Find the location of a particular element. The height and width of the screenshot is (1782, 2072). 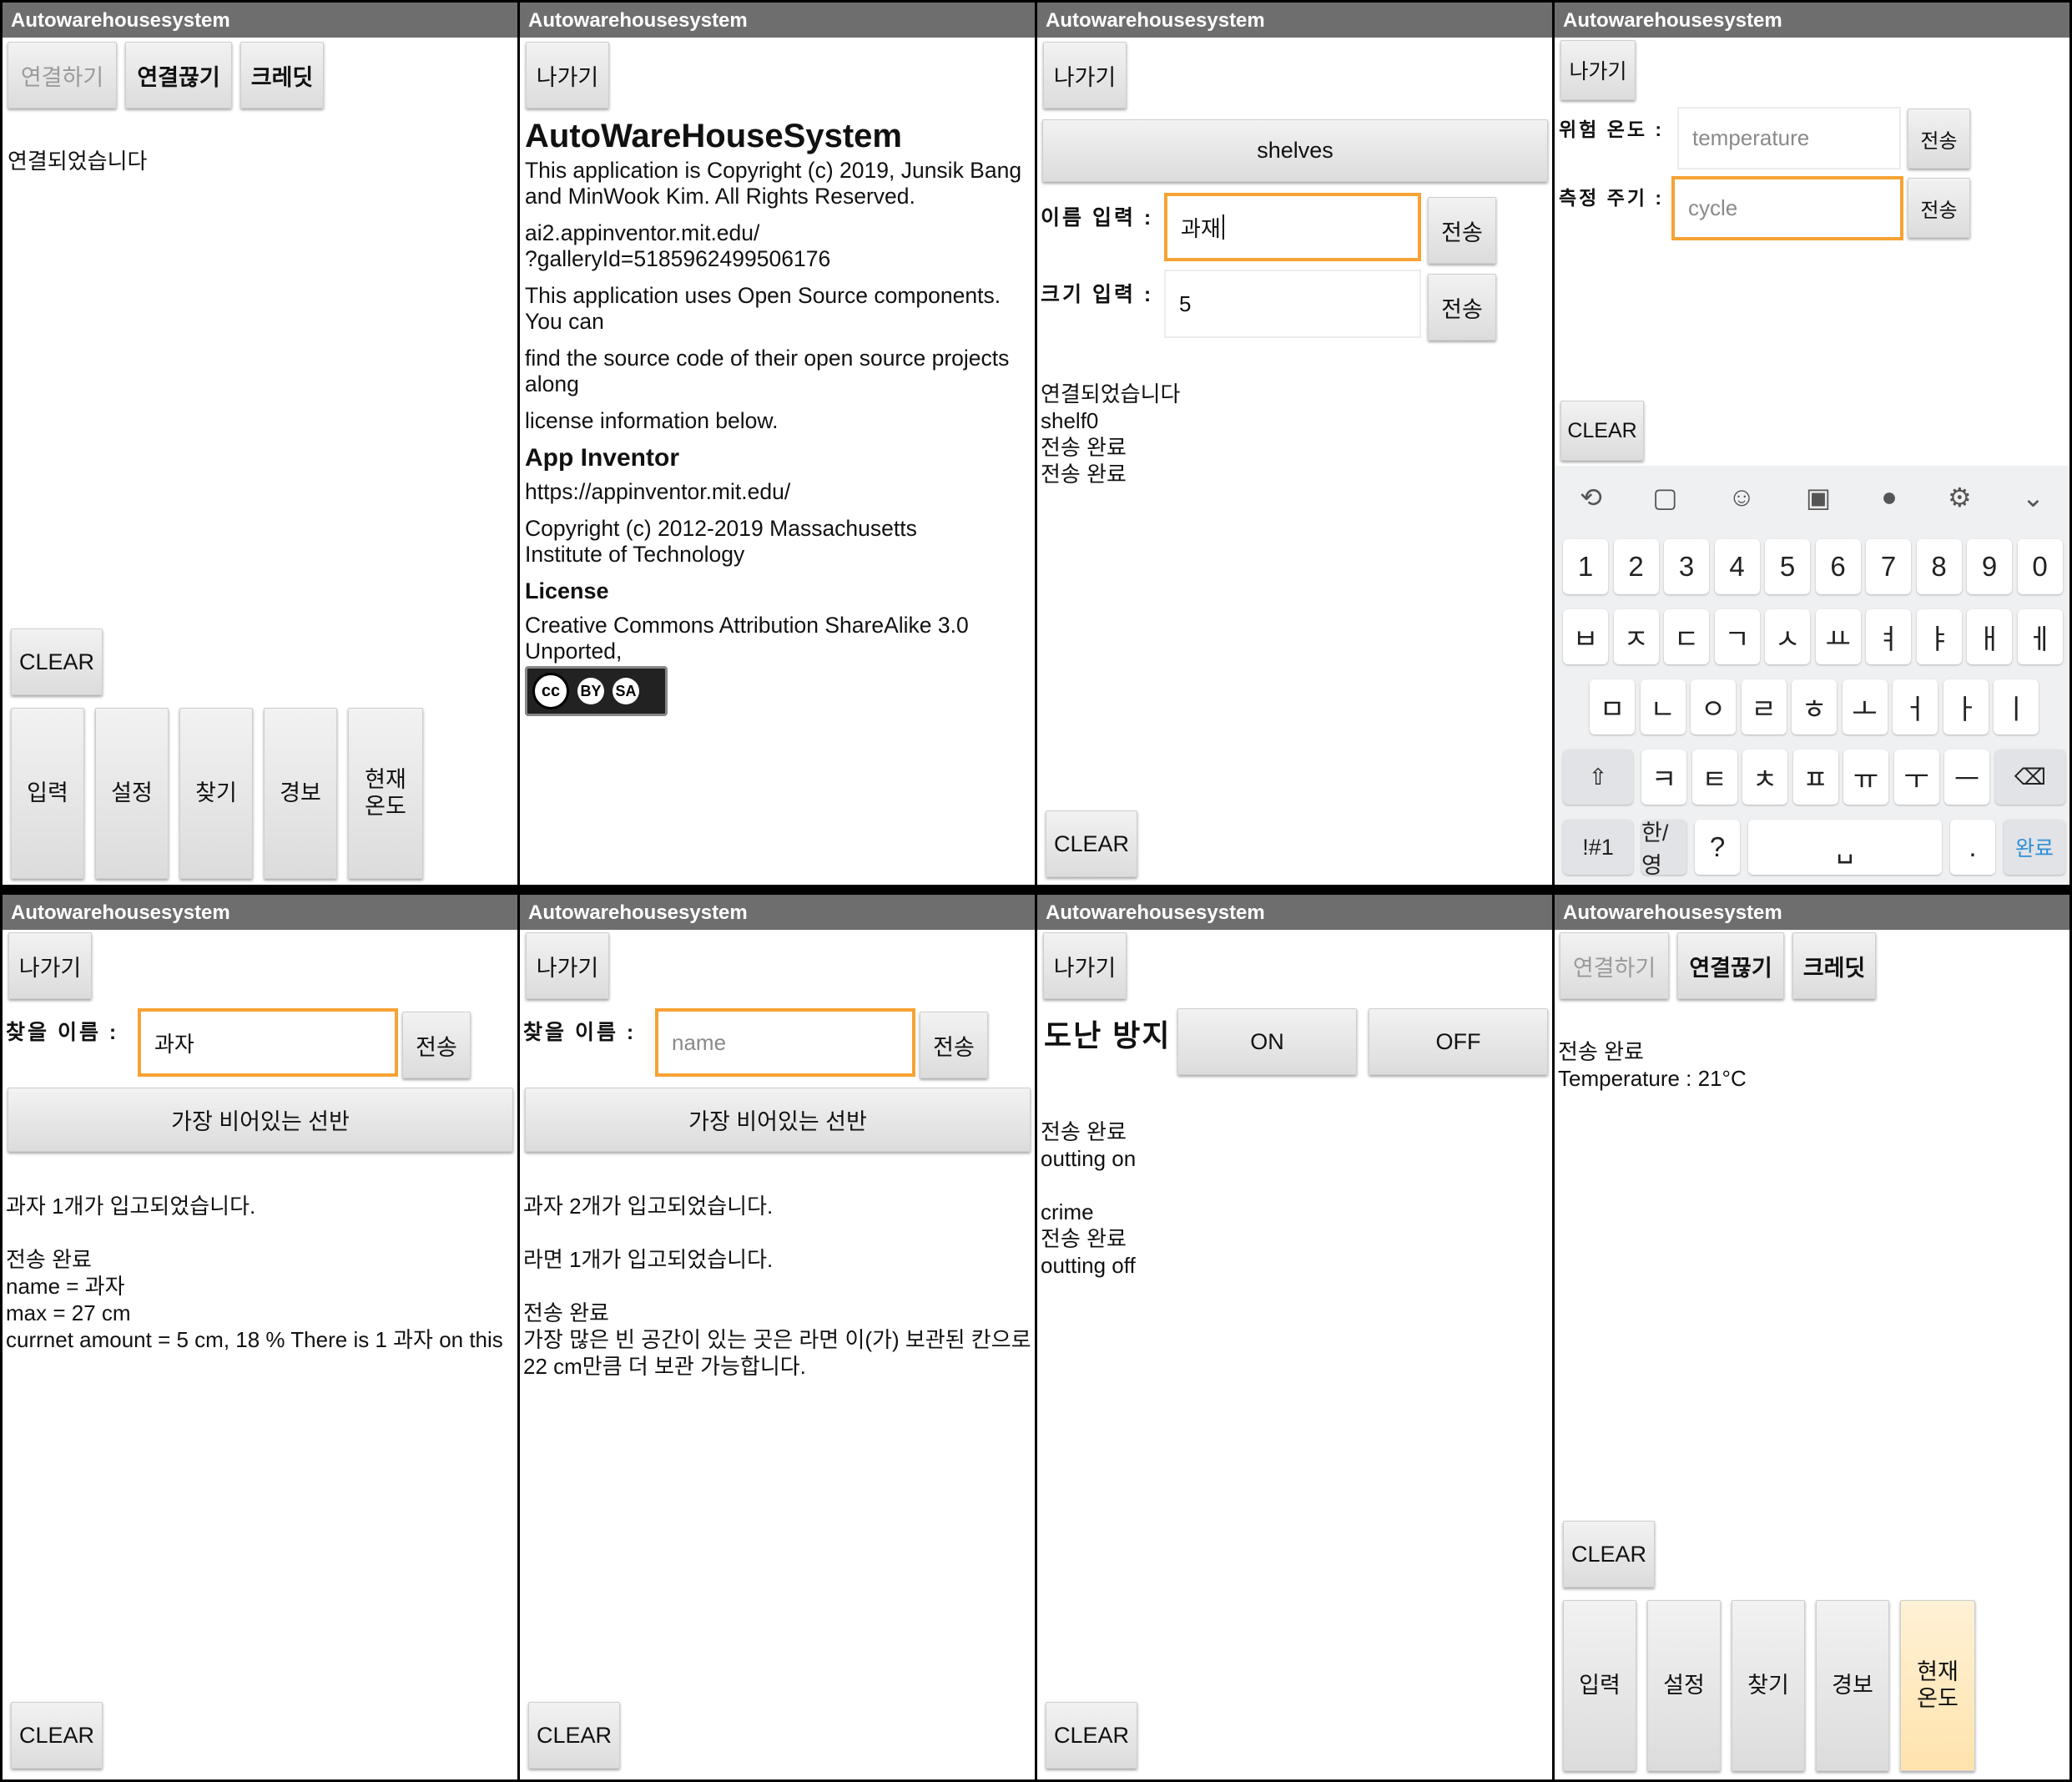

key-7: 7 is located at coordinates (1889, 566).